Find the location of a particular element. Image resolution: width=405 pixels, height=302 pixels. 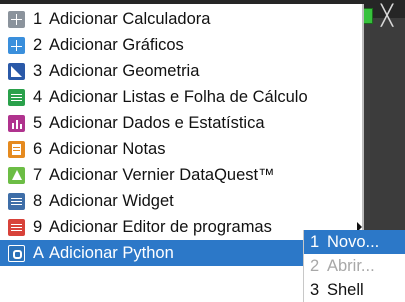

python-icon is located at coordinates (16, 253).